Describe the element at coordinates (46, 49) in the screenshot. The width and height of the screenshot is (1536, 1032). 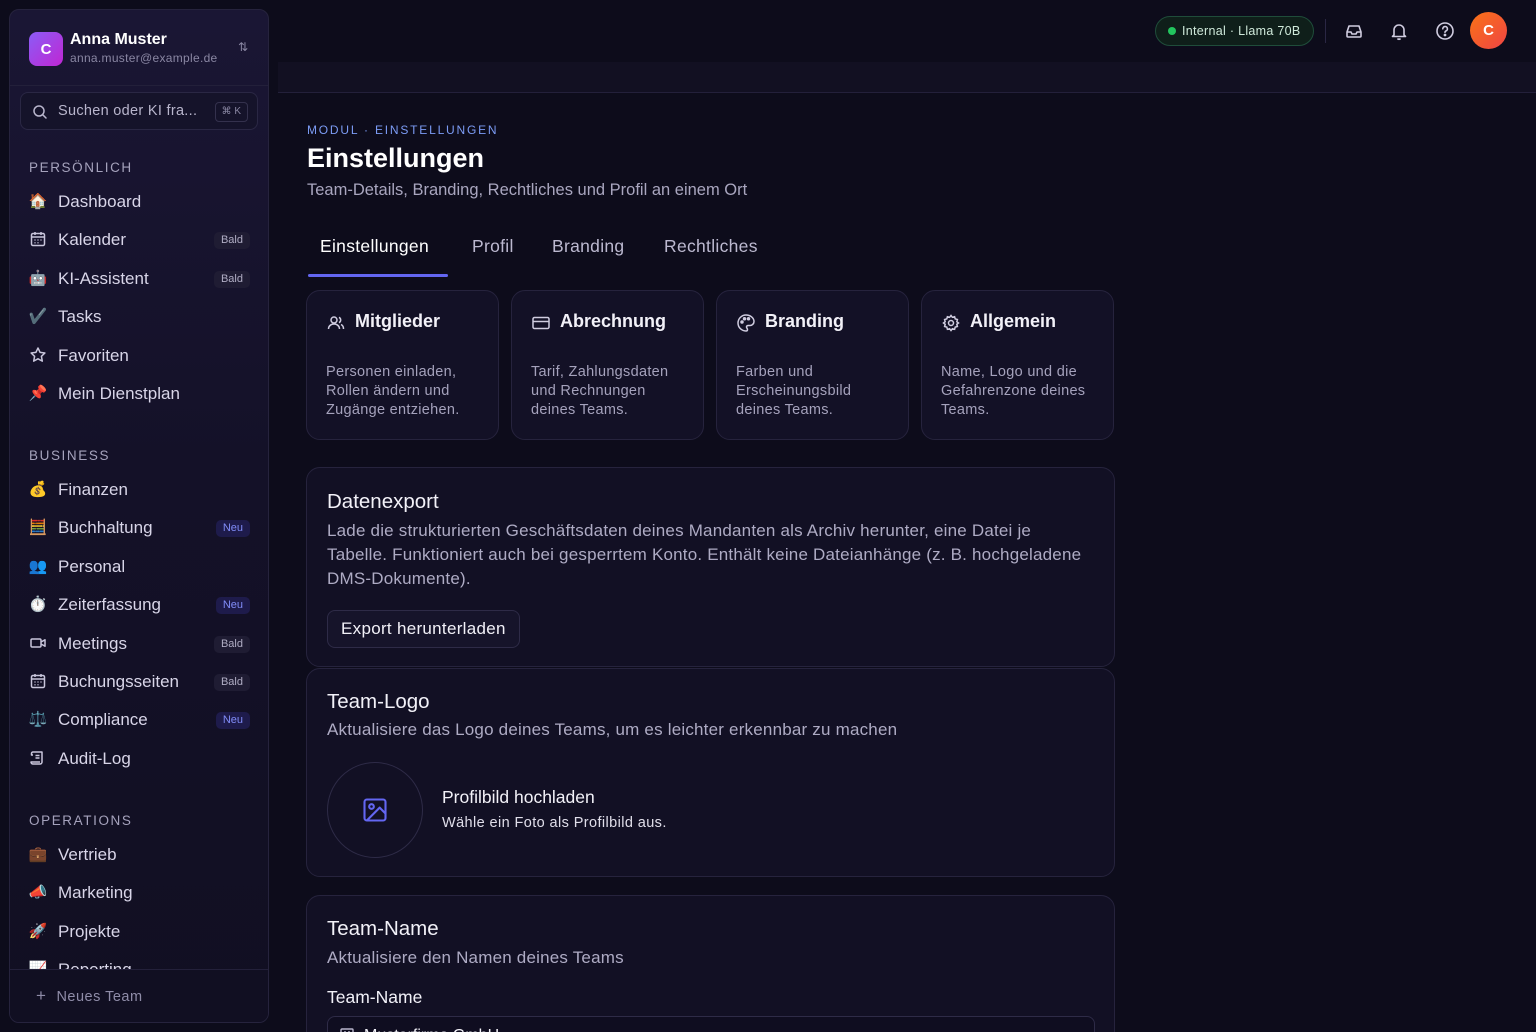
I see `team-avatar: C` at that location.